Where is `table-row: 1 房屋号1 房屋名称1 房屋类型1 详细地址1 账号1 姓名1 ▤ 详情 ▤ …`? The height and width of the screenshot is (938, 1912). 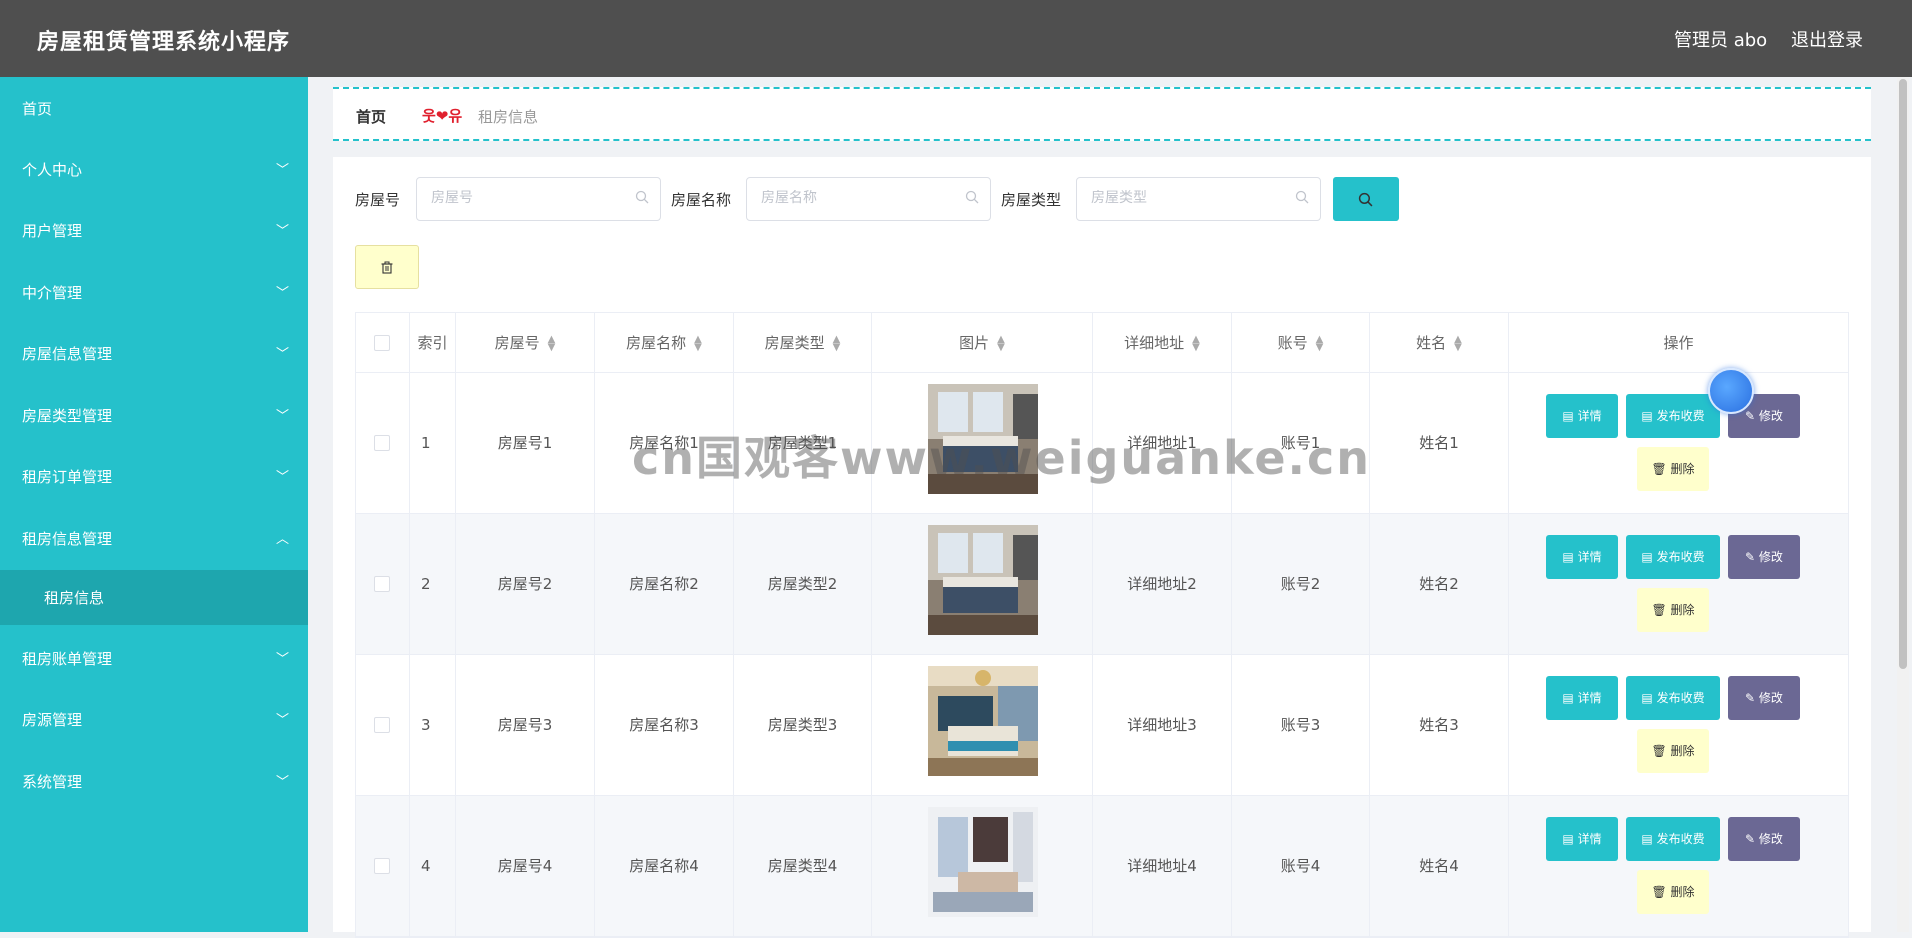 table-row: 1 房屋号1 房屋名称1 房屋类型1 详细地址1 账号1 姓名1 ▤ 详情 ▤ … is located at coordinates (1102, 443).